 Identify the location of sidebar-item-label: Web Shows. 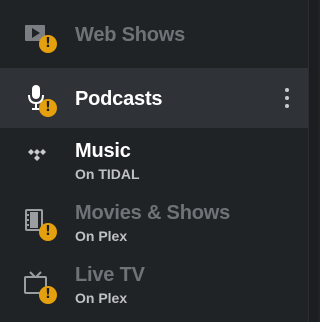
(130, 35).